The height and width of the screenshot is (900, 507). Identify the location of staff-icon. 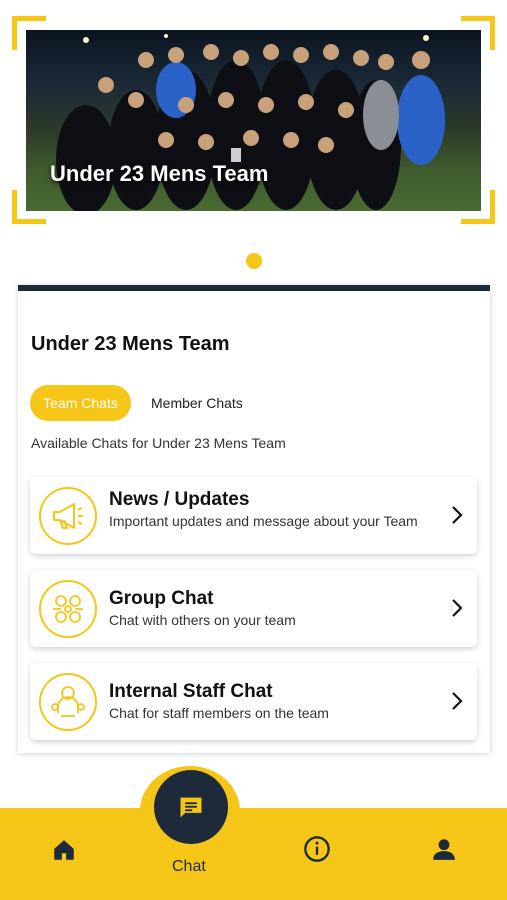
(68, 702).